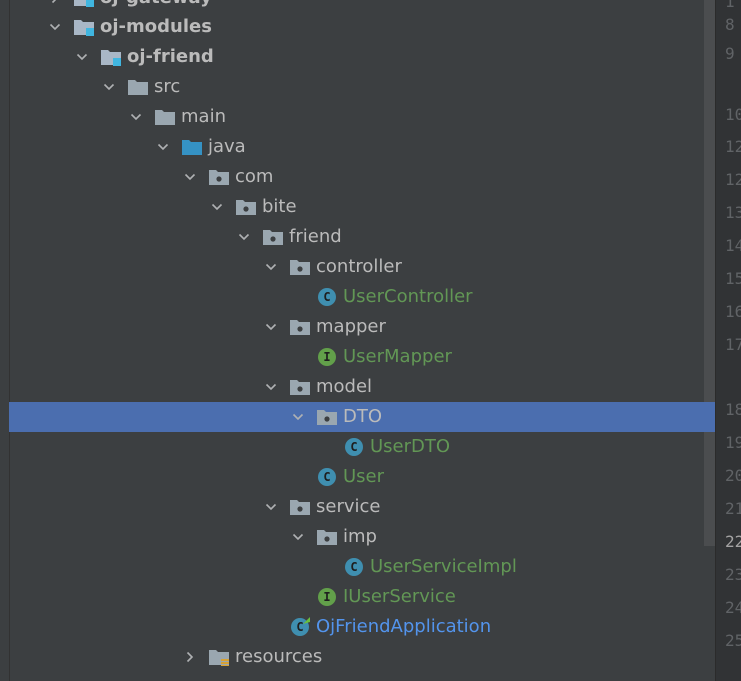 The height and width of the screenshot is (681, 741). What do you see at coordinates (348, 506) in the screenshot?
I see `tree-label: service` at bounding box center [348, 506].